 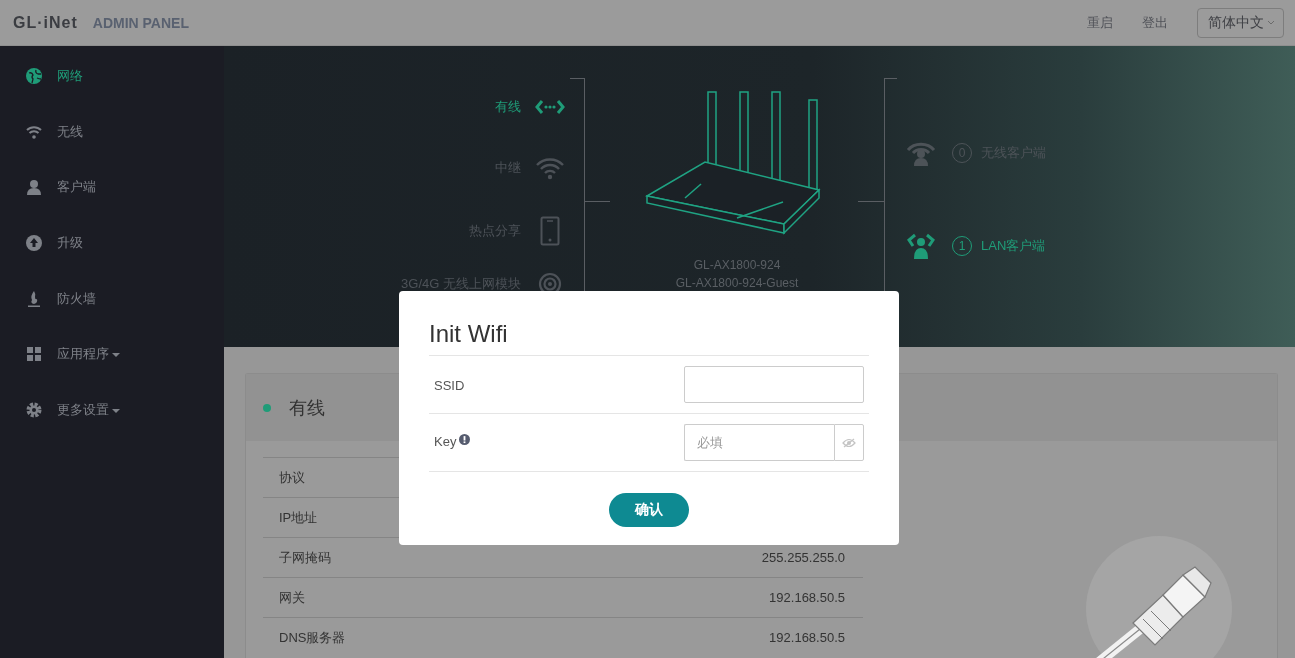 What do you see at coordinates (449, 385) in the screenshot?
I see `field-label: SSID` at bounding box center [449, 385].